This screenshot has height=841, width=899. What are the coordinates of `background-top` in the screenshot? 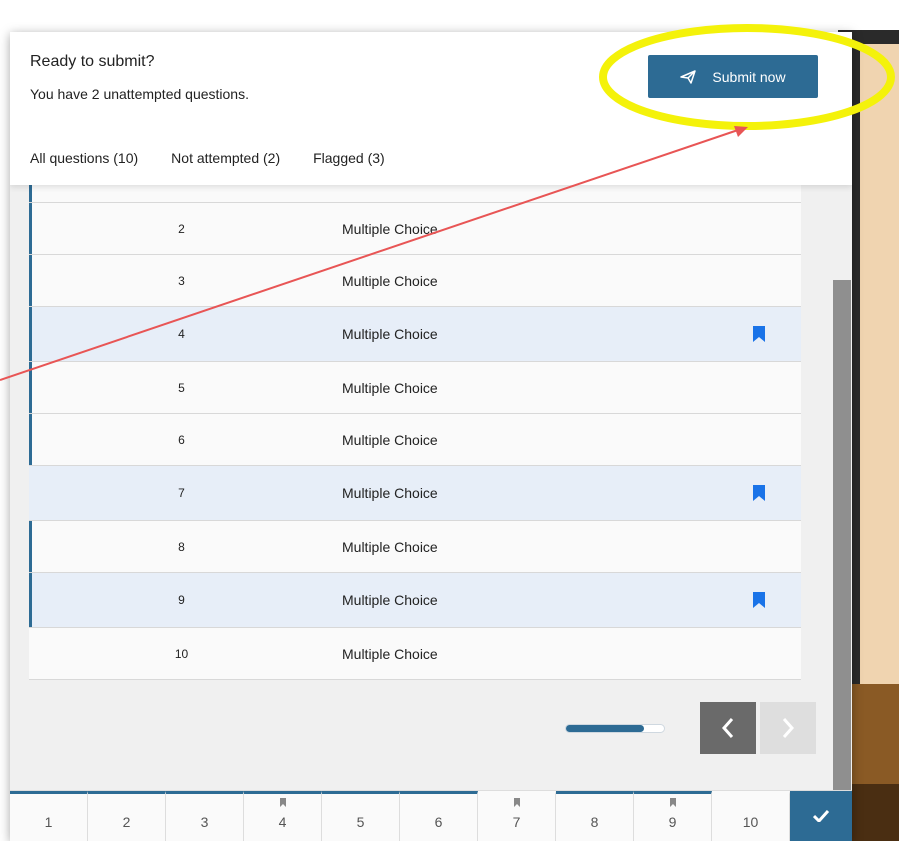 It's located at (449, 16).